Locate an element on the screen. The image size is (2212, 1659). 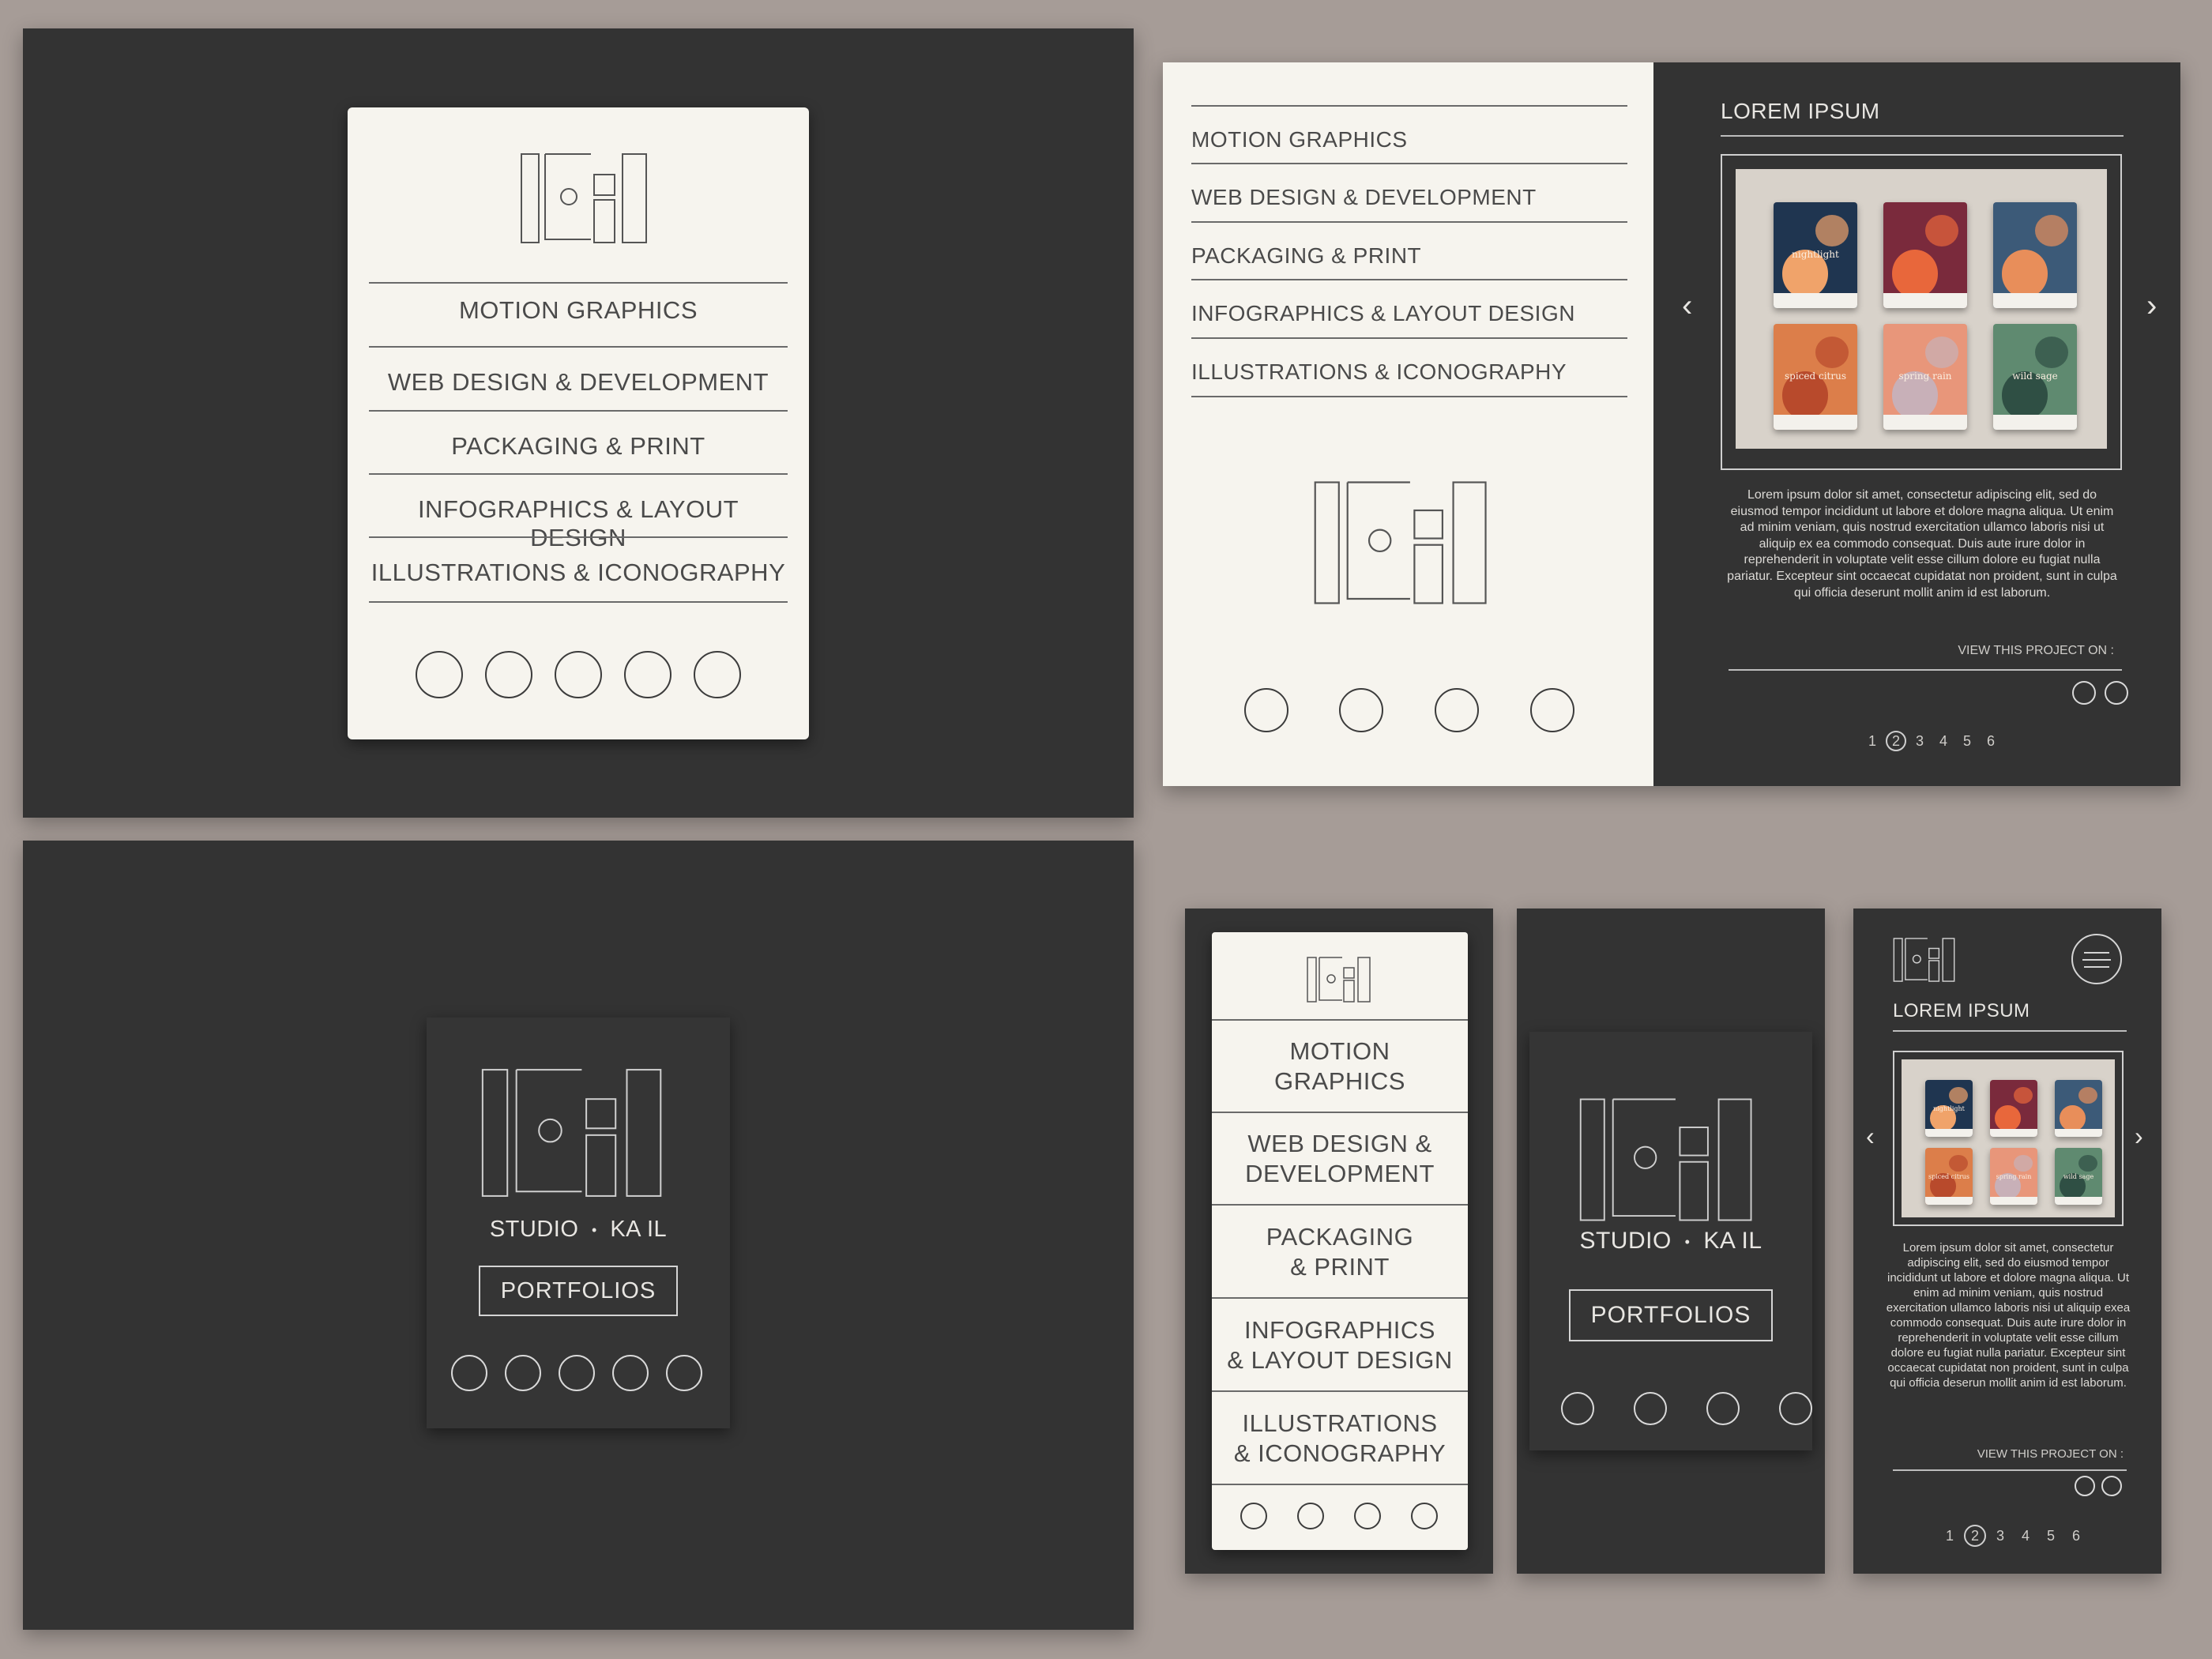
product-tile: nightlight is located at coordinates (1816, 255).